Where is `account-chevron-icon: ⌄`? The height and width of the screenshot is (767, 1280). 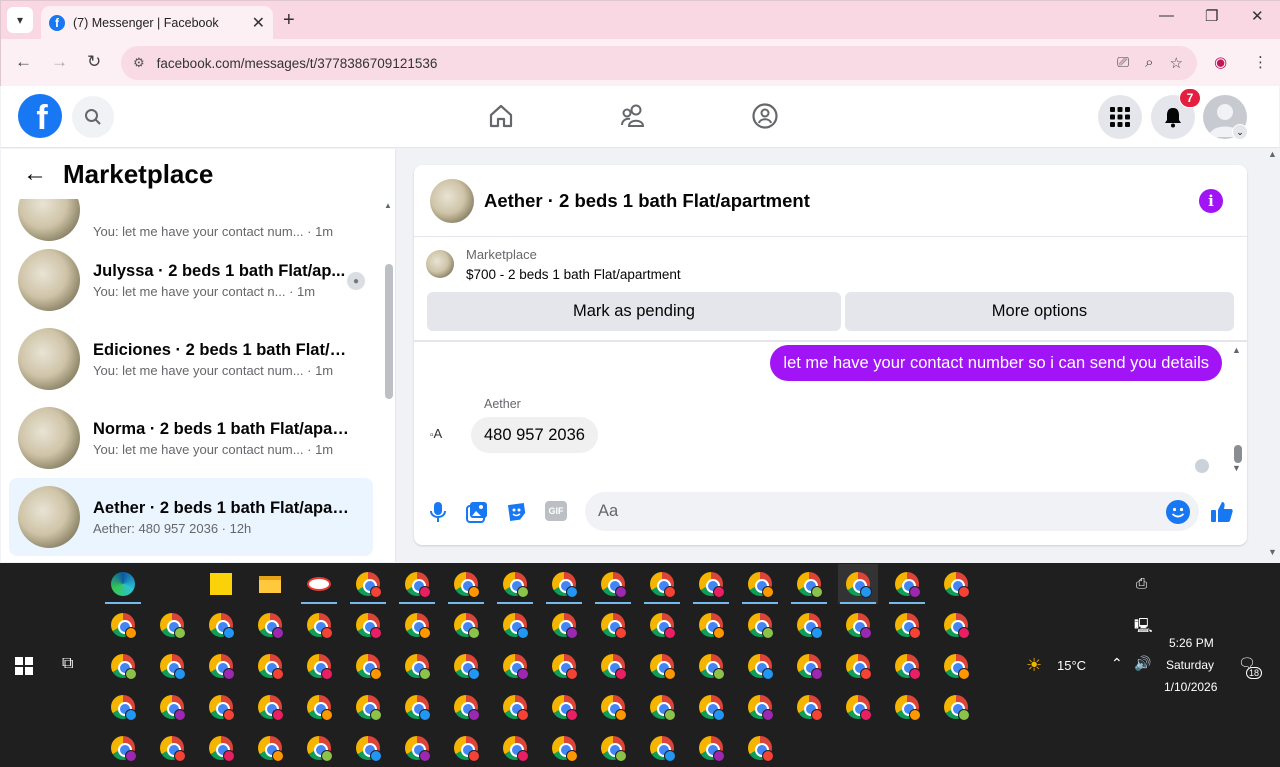 account-chevron-icon: ⌄ is located at coordinates (1240, 132).